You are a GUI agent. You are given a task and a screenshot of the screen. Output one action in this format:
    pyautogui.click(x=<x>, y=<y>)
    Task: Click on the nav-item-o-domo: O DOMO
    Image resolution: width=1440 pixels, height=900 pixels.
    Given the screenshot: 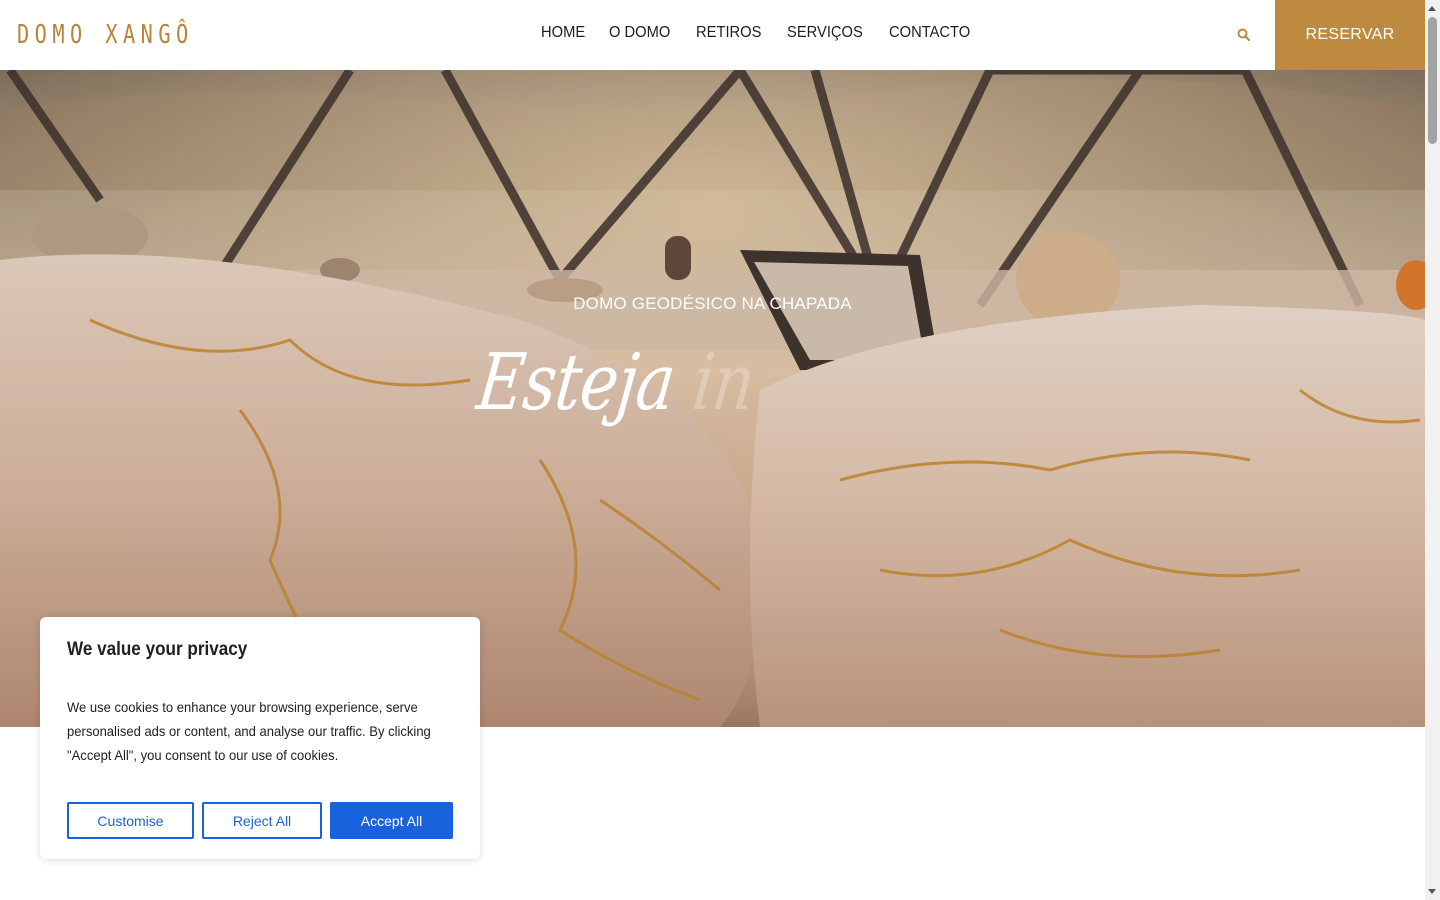 What is the action you would take?
    pyautogui.click(x=639, y=33)
    